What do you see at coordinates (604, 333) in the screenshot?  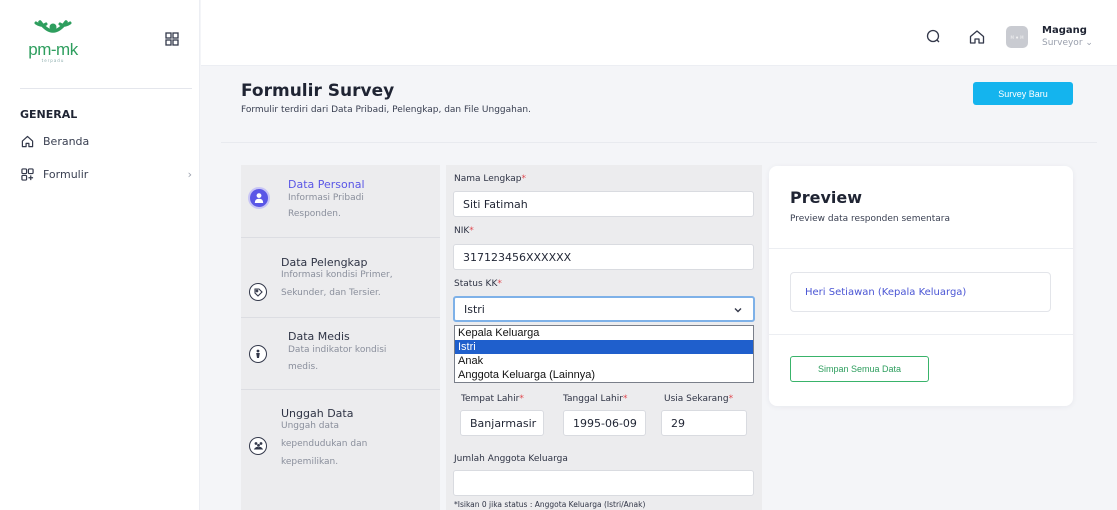 I see `option-kepala-keluarga: Kepala Keluarga` at bounding box center [604, 333].